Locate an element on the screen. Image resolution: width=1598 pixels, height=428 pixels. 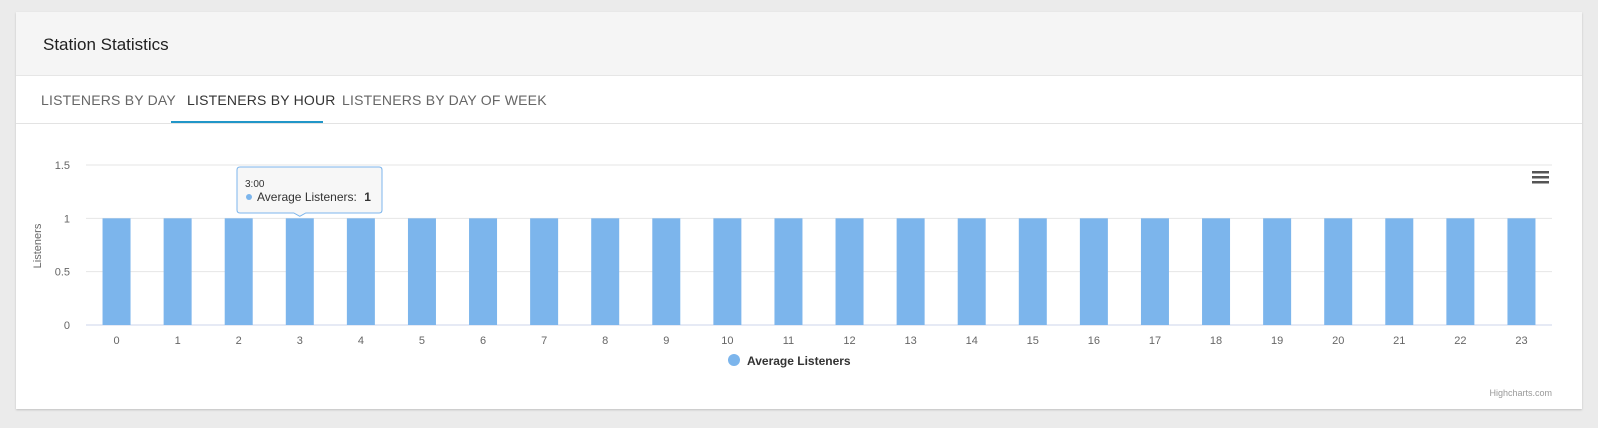
active-tab-indicator is located at coordinates (247, 122).